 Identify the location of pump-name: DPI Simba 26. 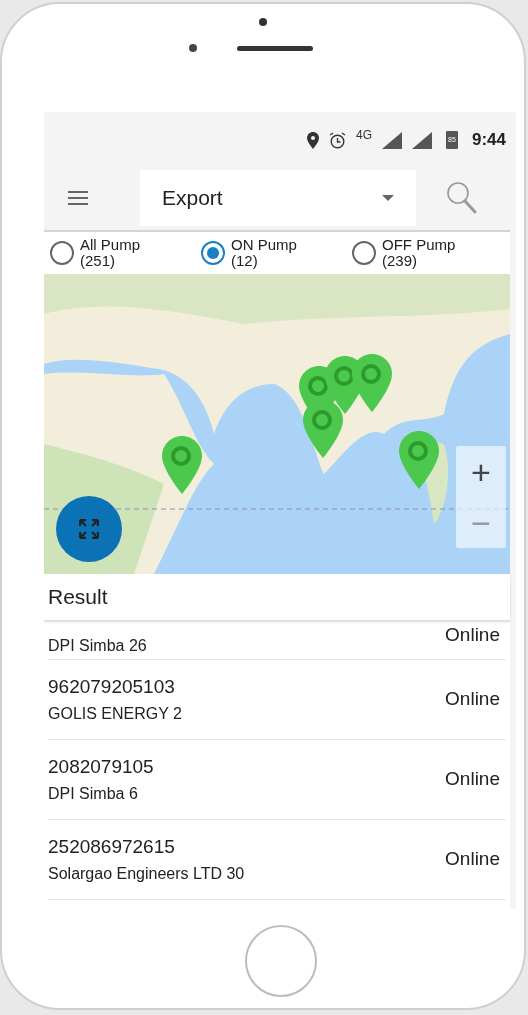
(97, 645).